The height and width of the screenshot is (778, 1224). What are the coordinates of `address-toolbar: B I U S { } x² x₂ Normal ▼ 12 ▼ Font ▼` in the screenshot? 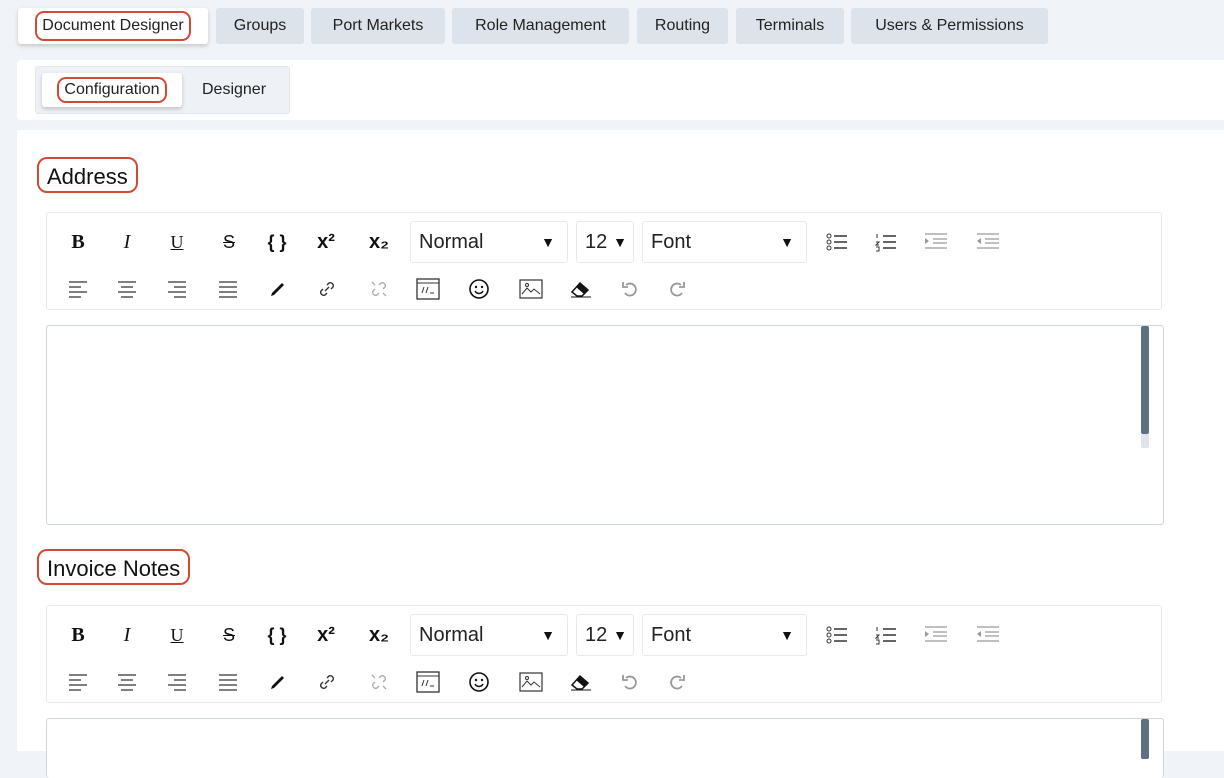 It's located at (604, 261).